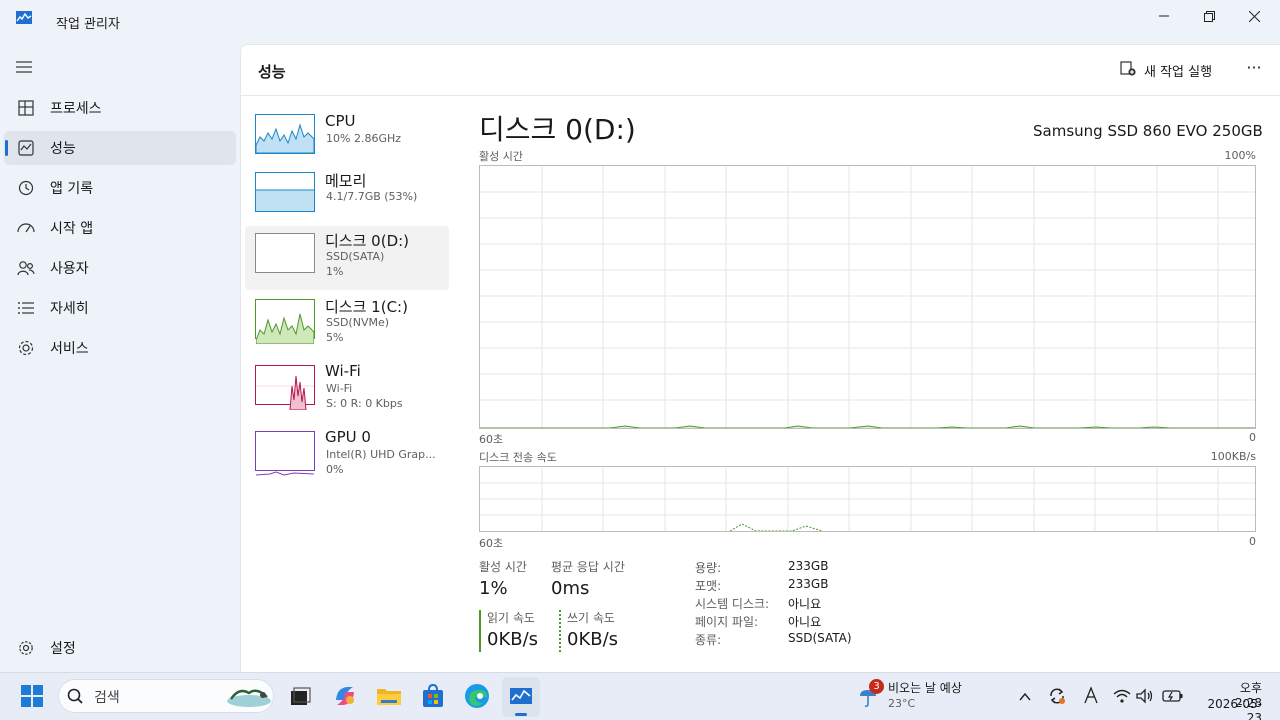 This screenshot has width=1280, height=720. What do you see at coordinates (249, 696) in the screenshot?
I see `search-highlight-icon` at bounding box center [249, 696].